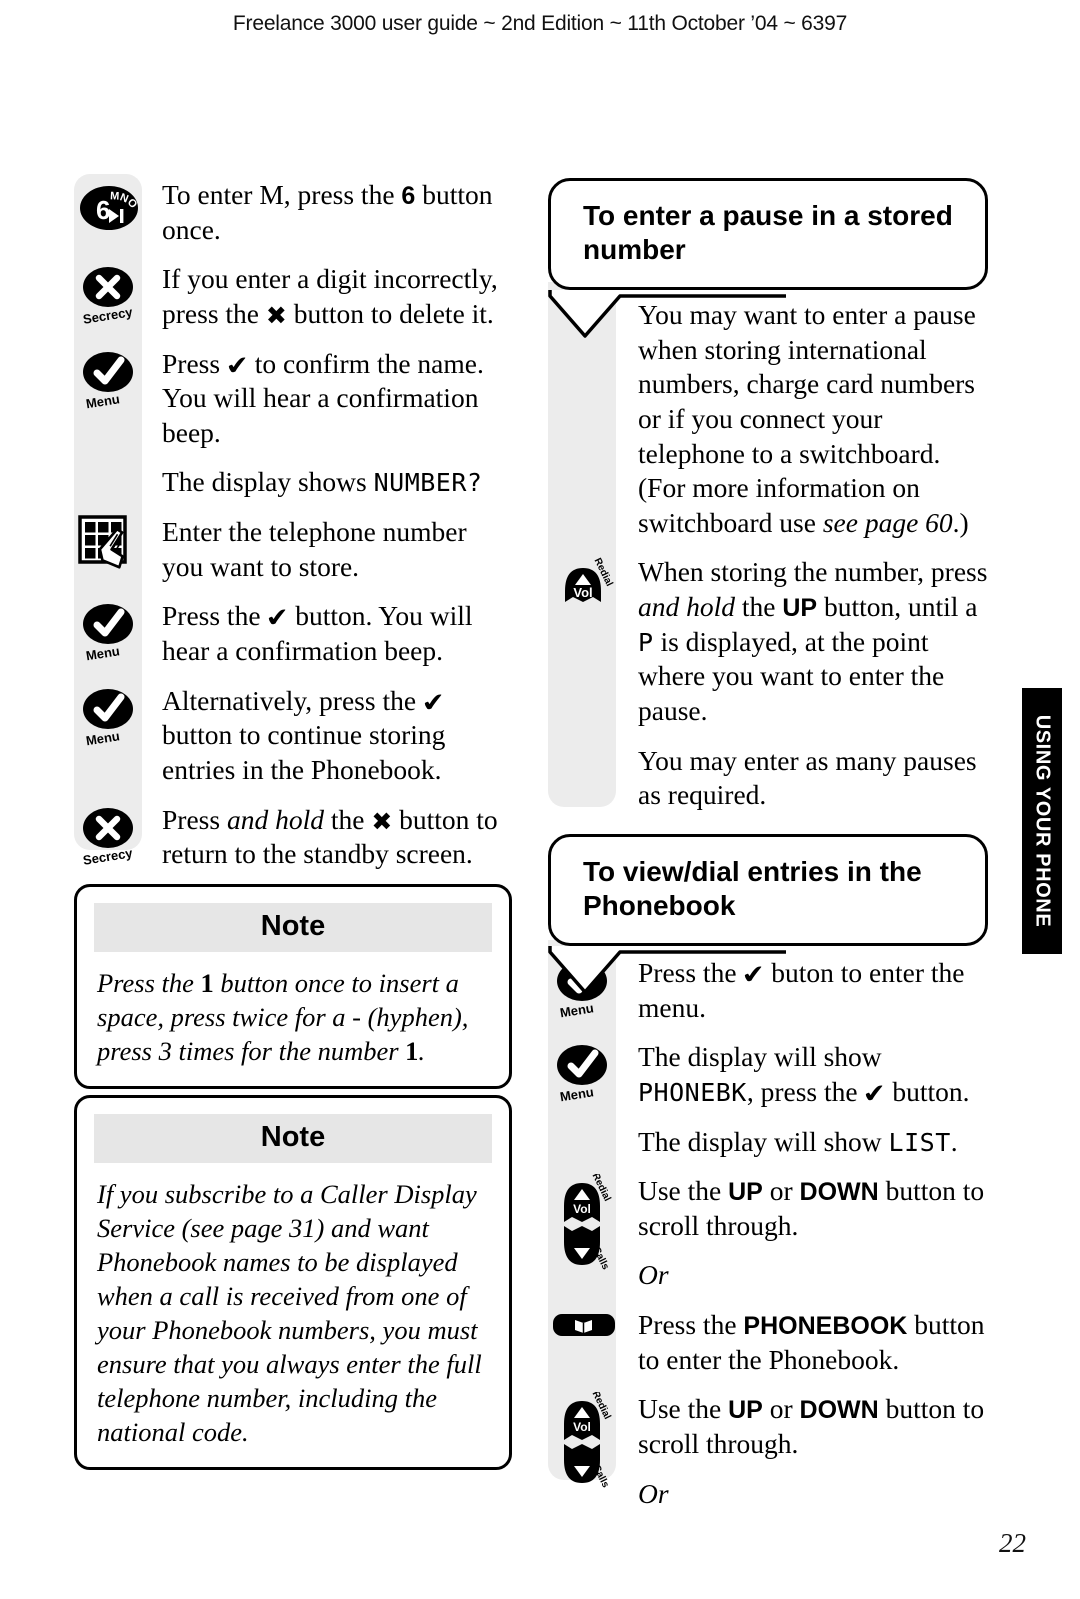 The width and height of the screenshot is (1080, 1599). I want to click on section-callout: To enter a pause in a stored number, so click(768, 258).